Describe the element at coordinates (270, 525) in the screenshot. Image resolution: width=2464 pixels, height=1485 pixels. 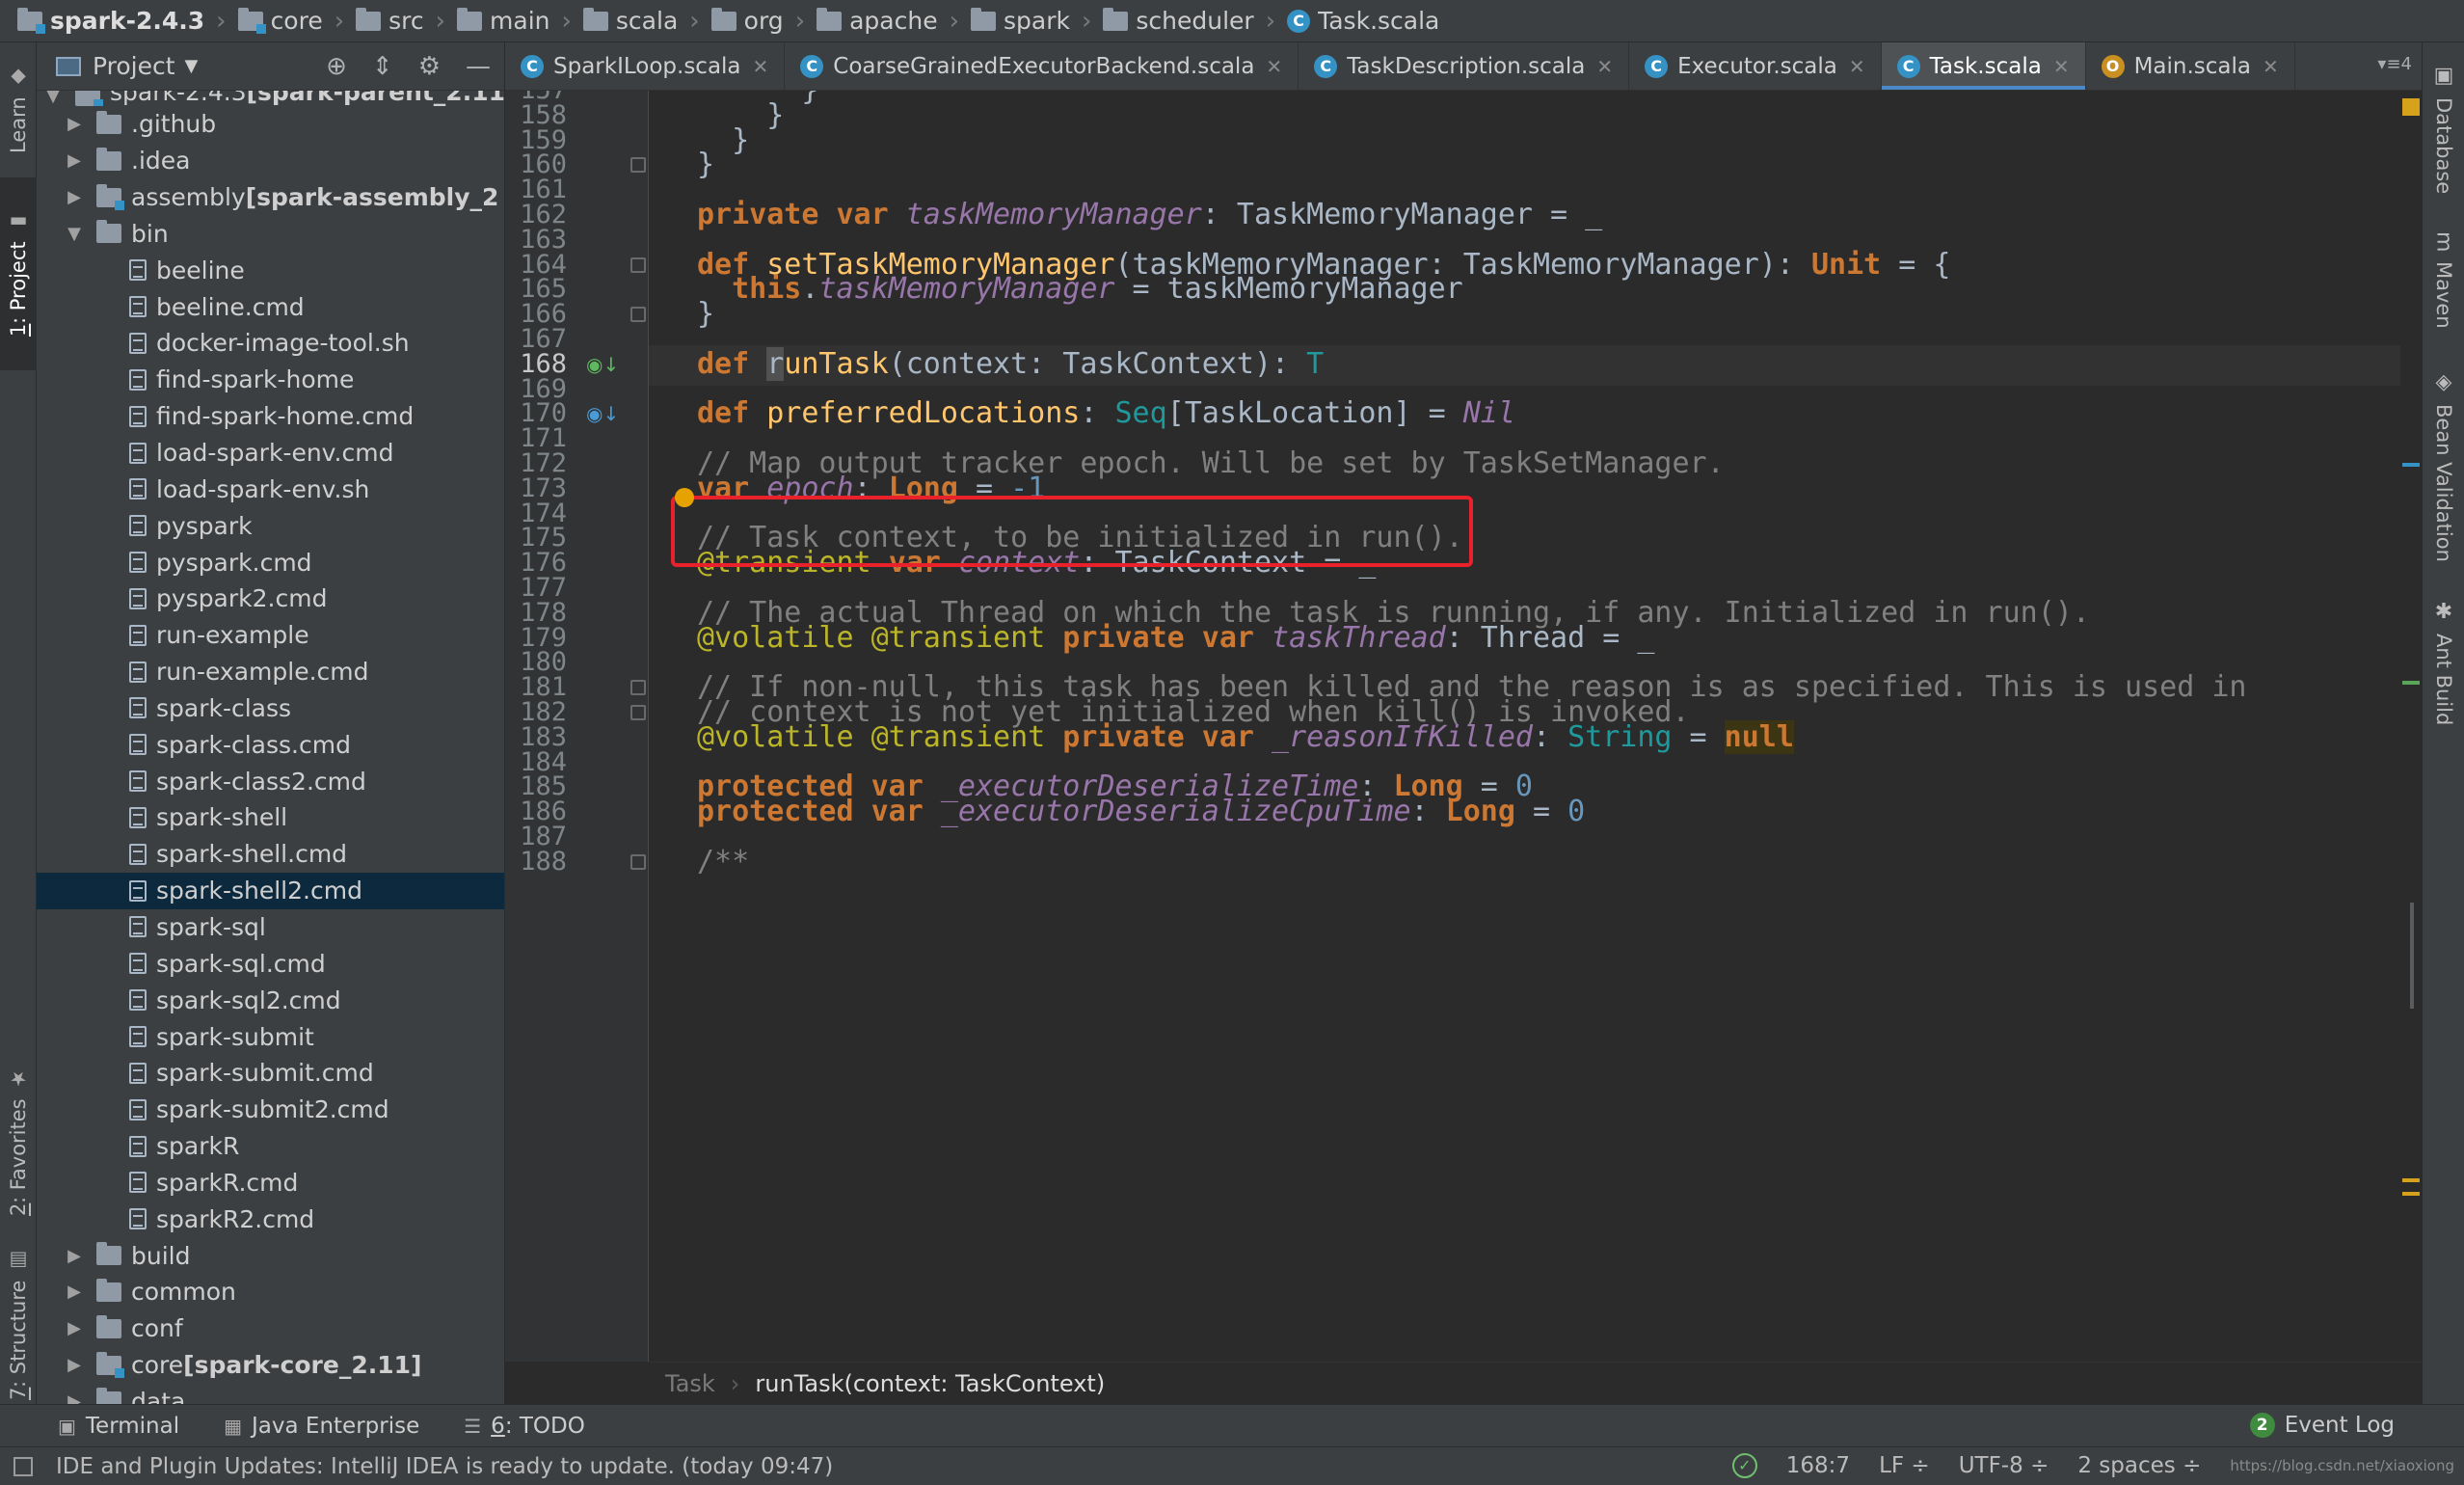
I see `file-item: pyspark` at that location.